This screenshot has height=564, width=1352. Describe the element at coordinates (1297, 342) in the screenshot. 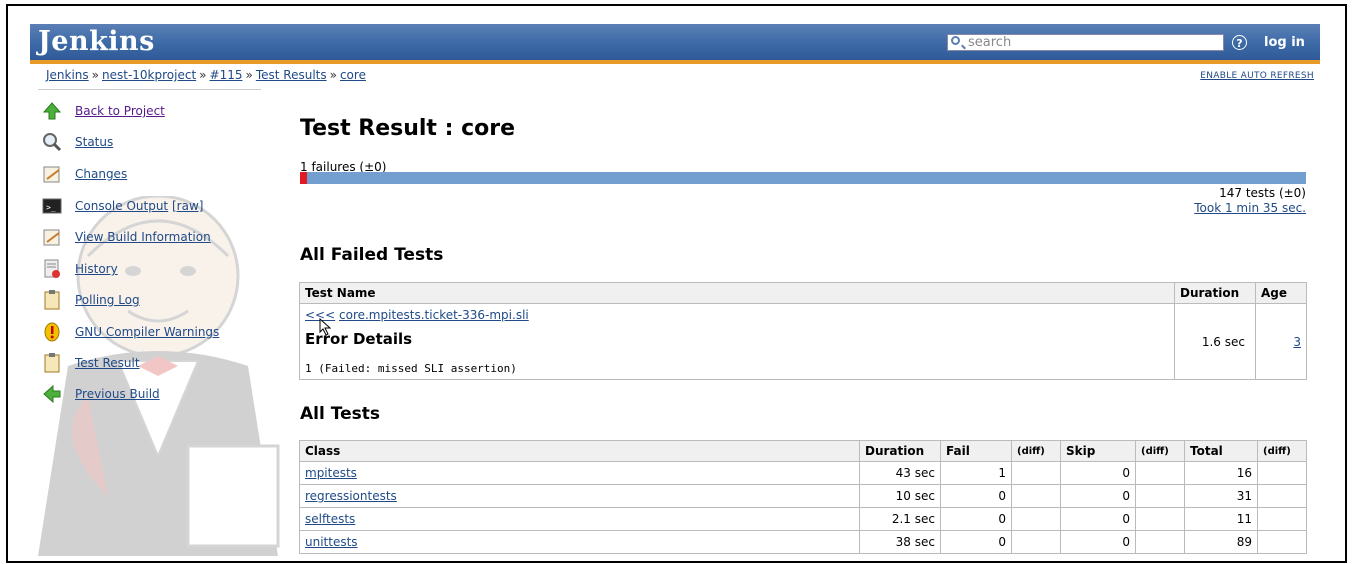

I see `age-link: 3` at that location.